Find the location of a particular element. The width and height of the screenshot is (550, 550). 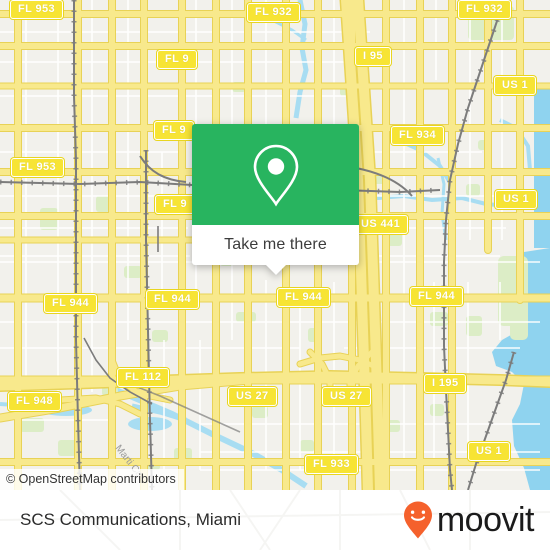

road-shield: I 95 is located at coordinates (373, 56).